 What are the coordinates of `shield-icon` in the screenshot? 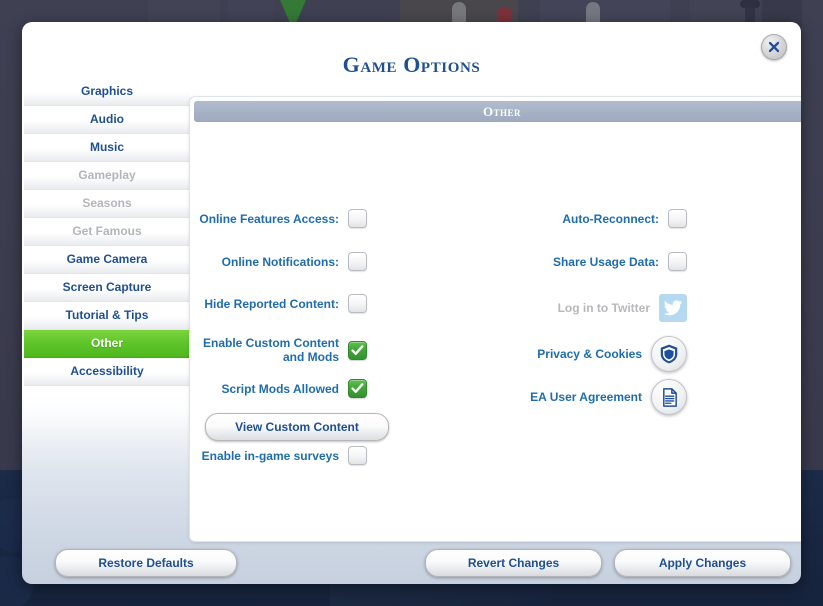 It's located at (669, 354).